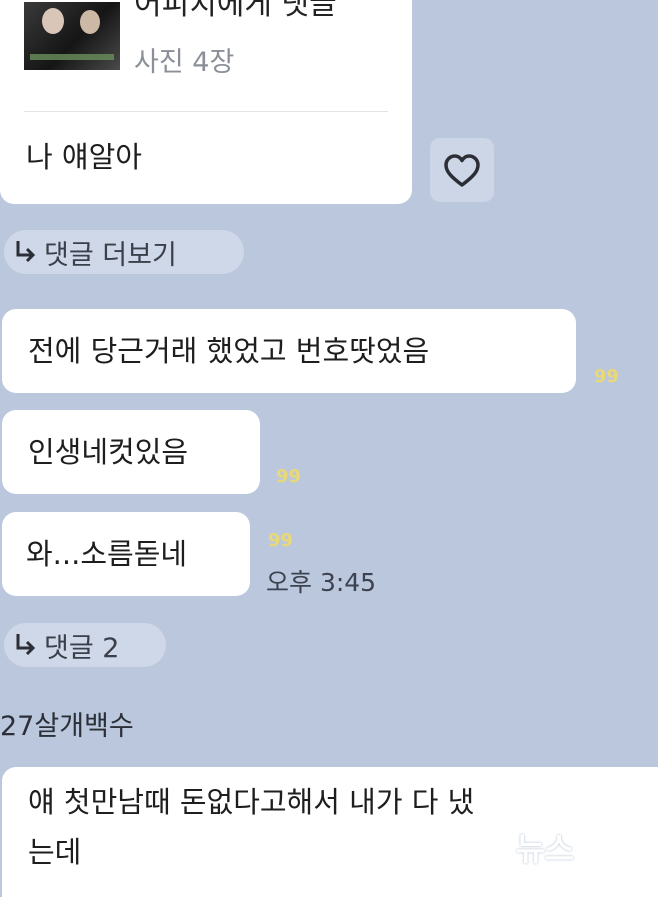 Image resolution: width=658 pixels, height=897 pixels. I want to click on replies-button: 댓글 2, so click(85, 645).